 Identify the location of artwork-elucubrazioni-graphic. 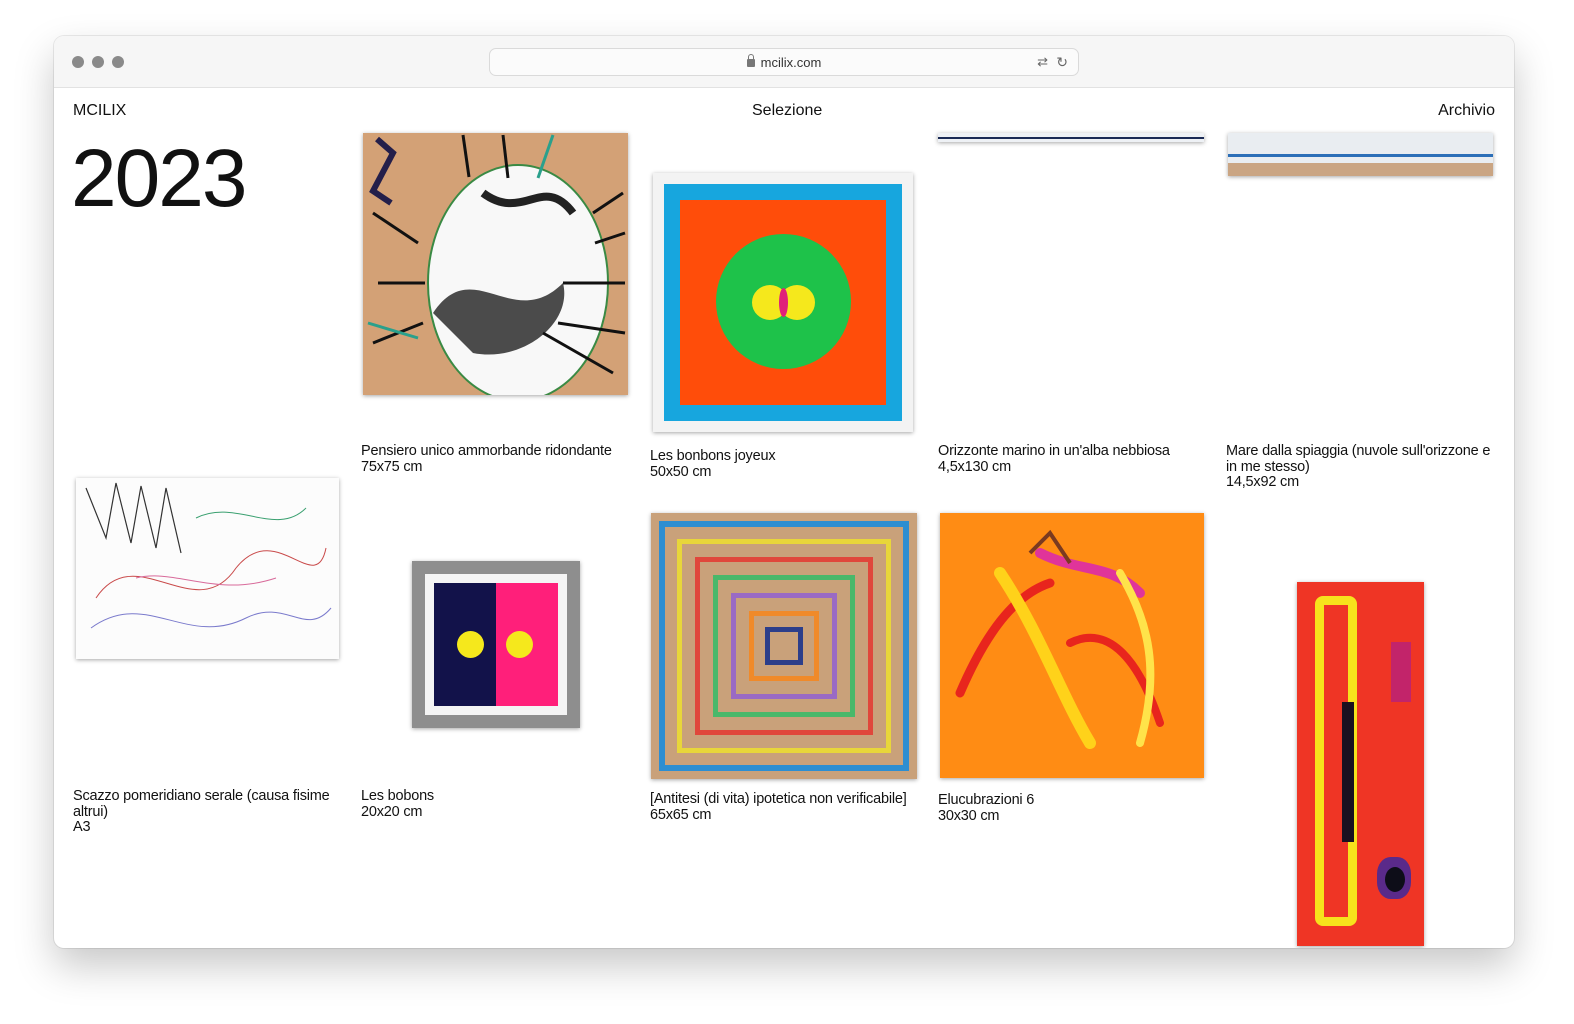
(1059, 639).